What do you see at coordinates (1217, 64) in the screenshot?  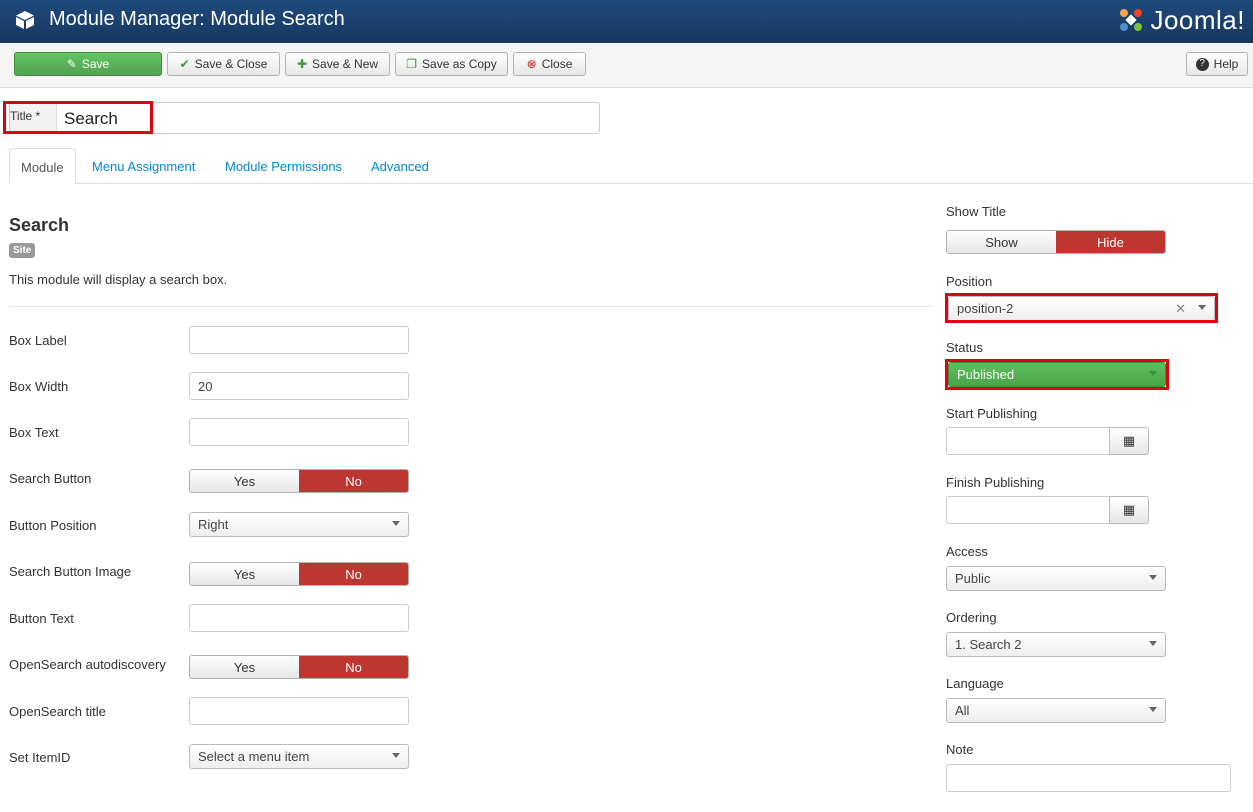 I see `help-button: ? Help` at bounding box center [1217, 64].